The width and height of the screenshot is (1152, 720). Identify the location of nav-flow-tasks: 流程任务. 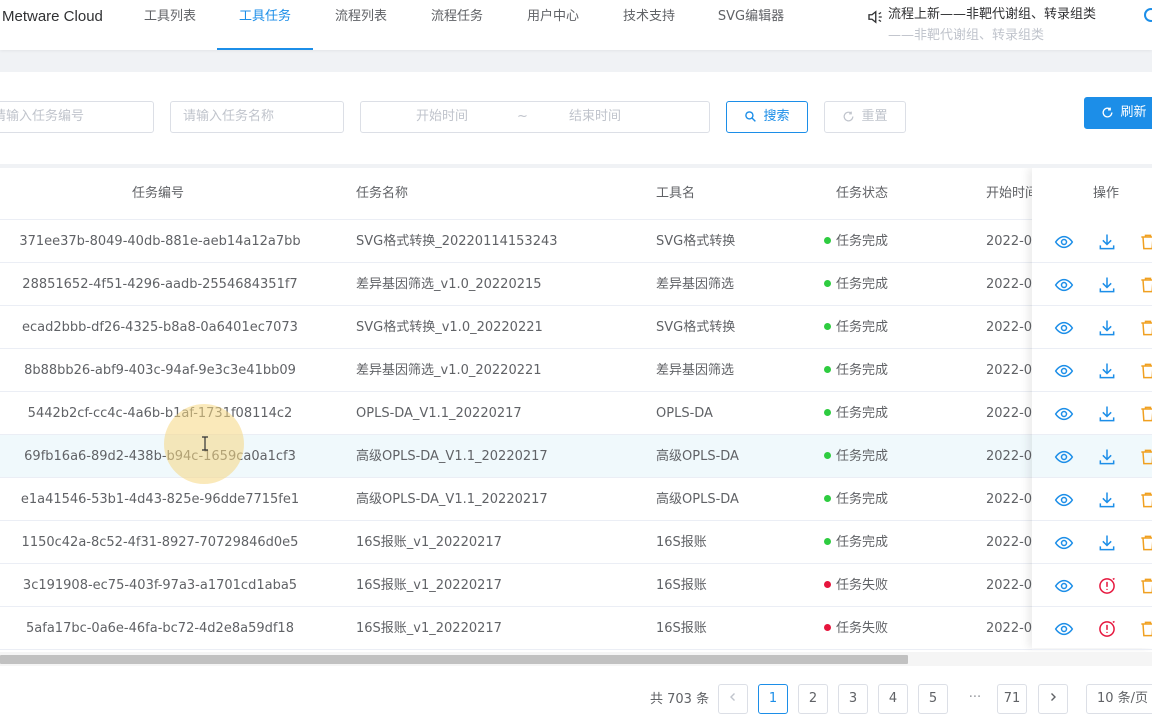
(457, 25).